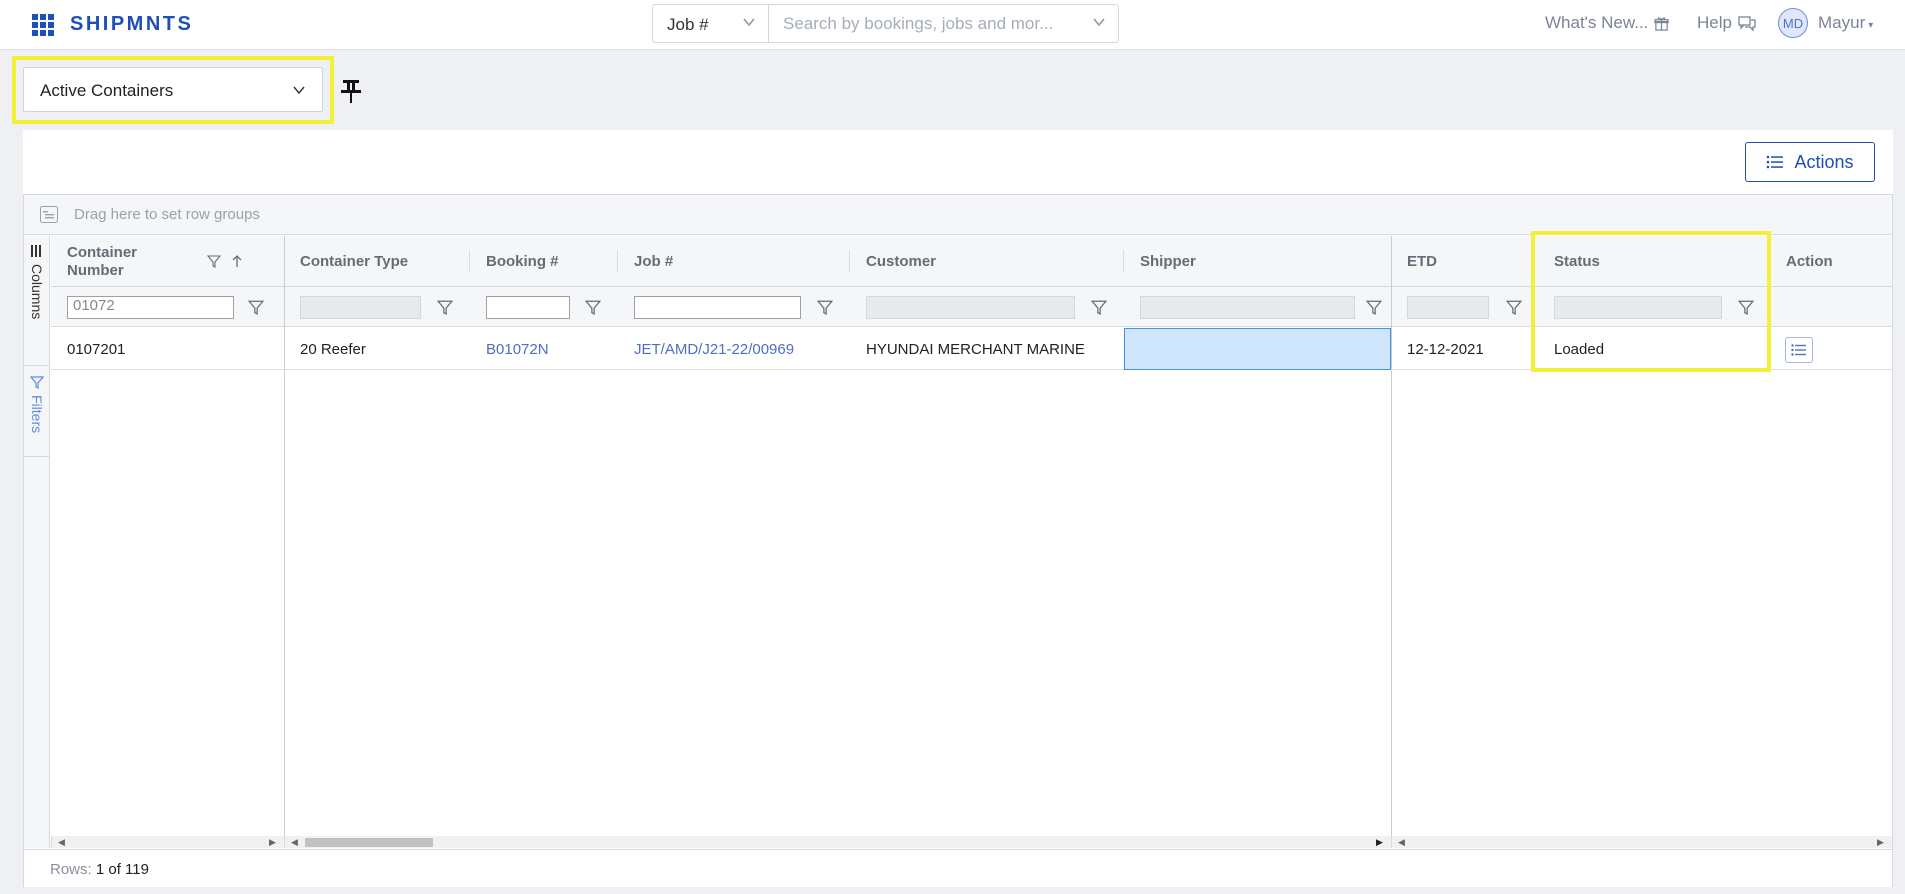 The image size is (1905, 894). Describe the element at coordinates (237, 261) in the screenshot. I see `arrow-up-icon` at that location.